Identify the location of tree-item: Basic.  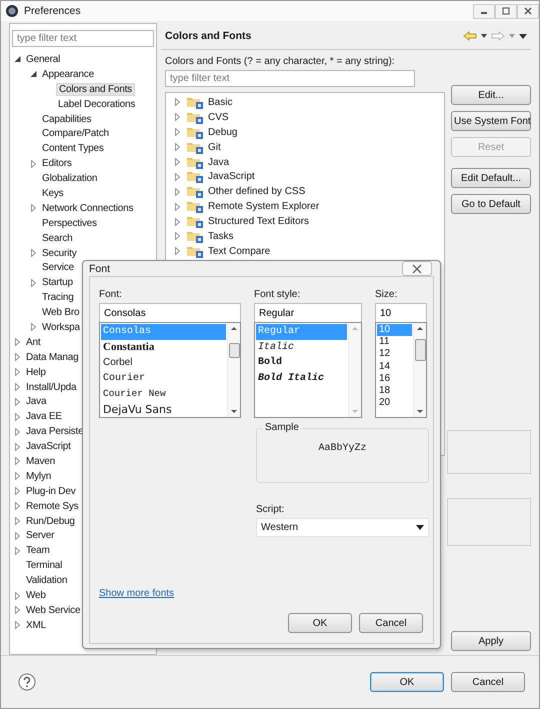
(220, 102).